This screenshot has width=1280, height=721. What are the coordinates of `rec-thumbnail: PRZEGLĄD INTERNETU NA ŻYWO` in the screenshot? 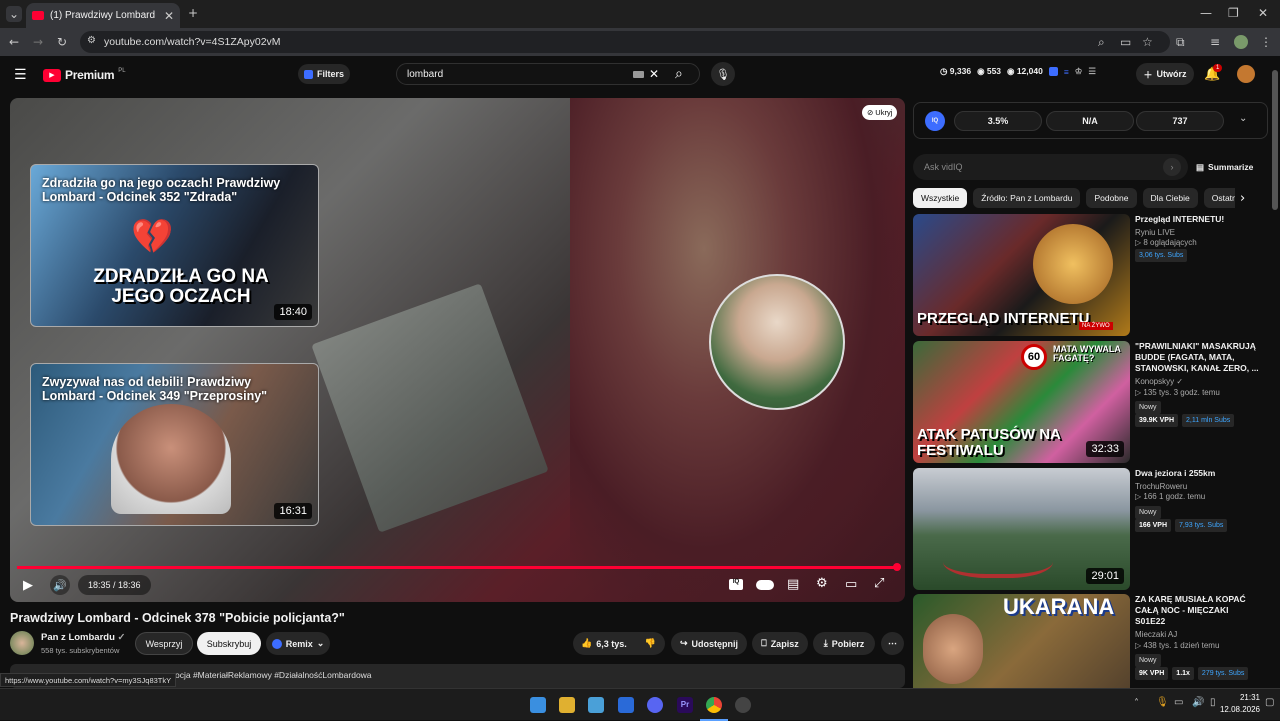 It's located at (1021, 275).